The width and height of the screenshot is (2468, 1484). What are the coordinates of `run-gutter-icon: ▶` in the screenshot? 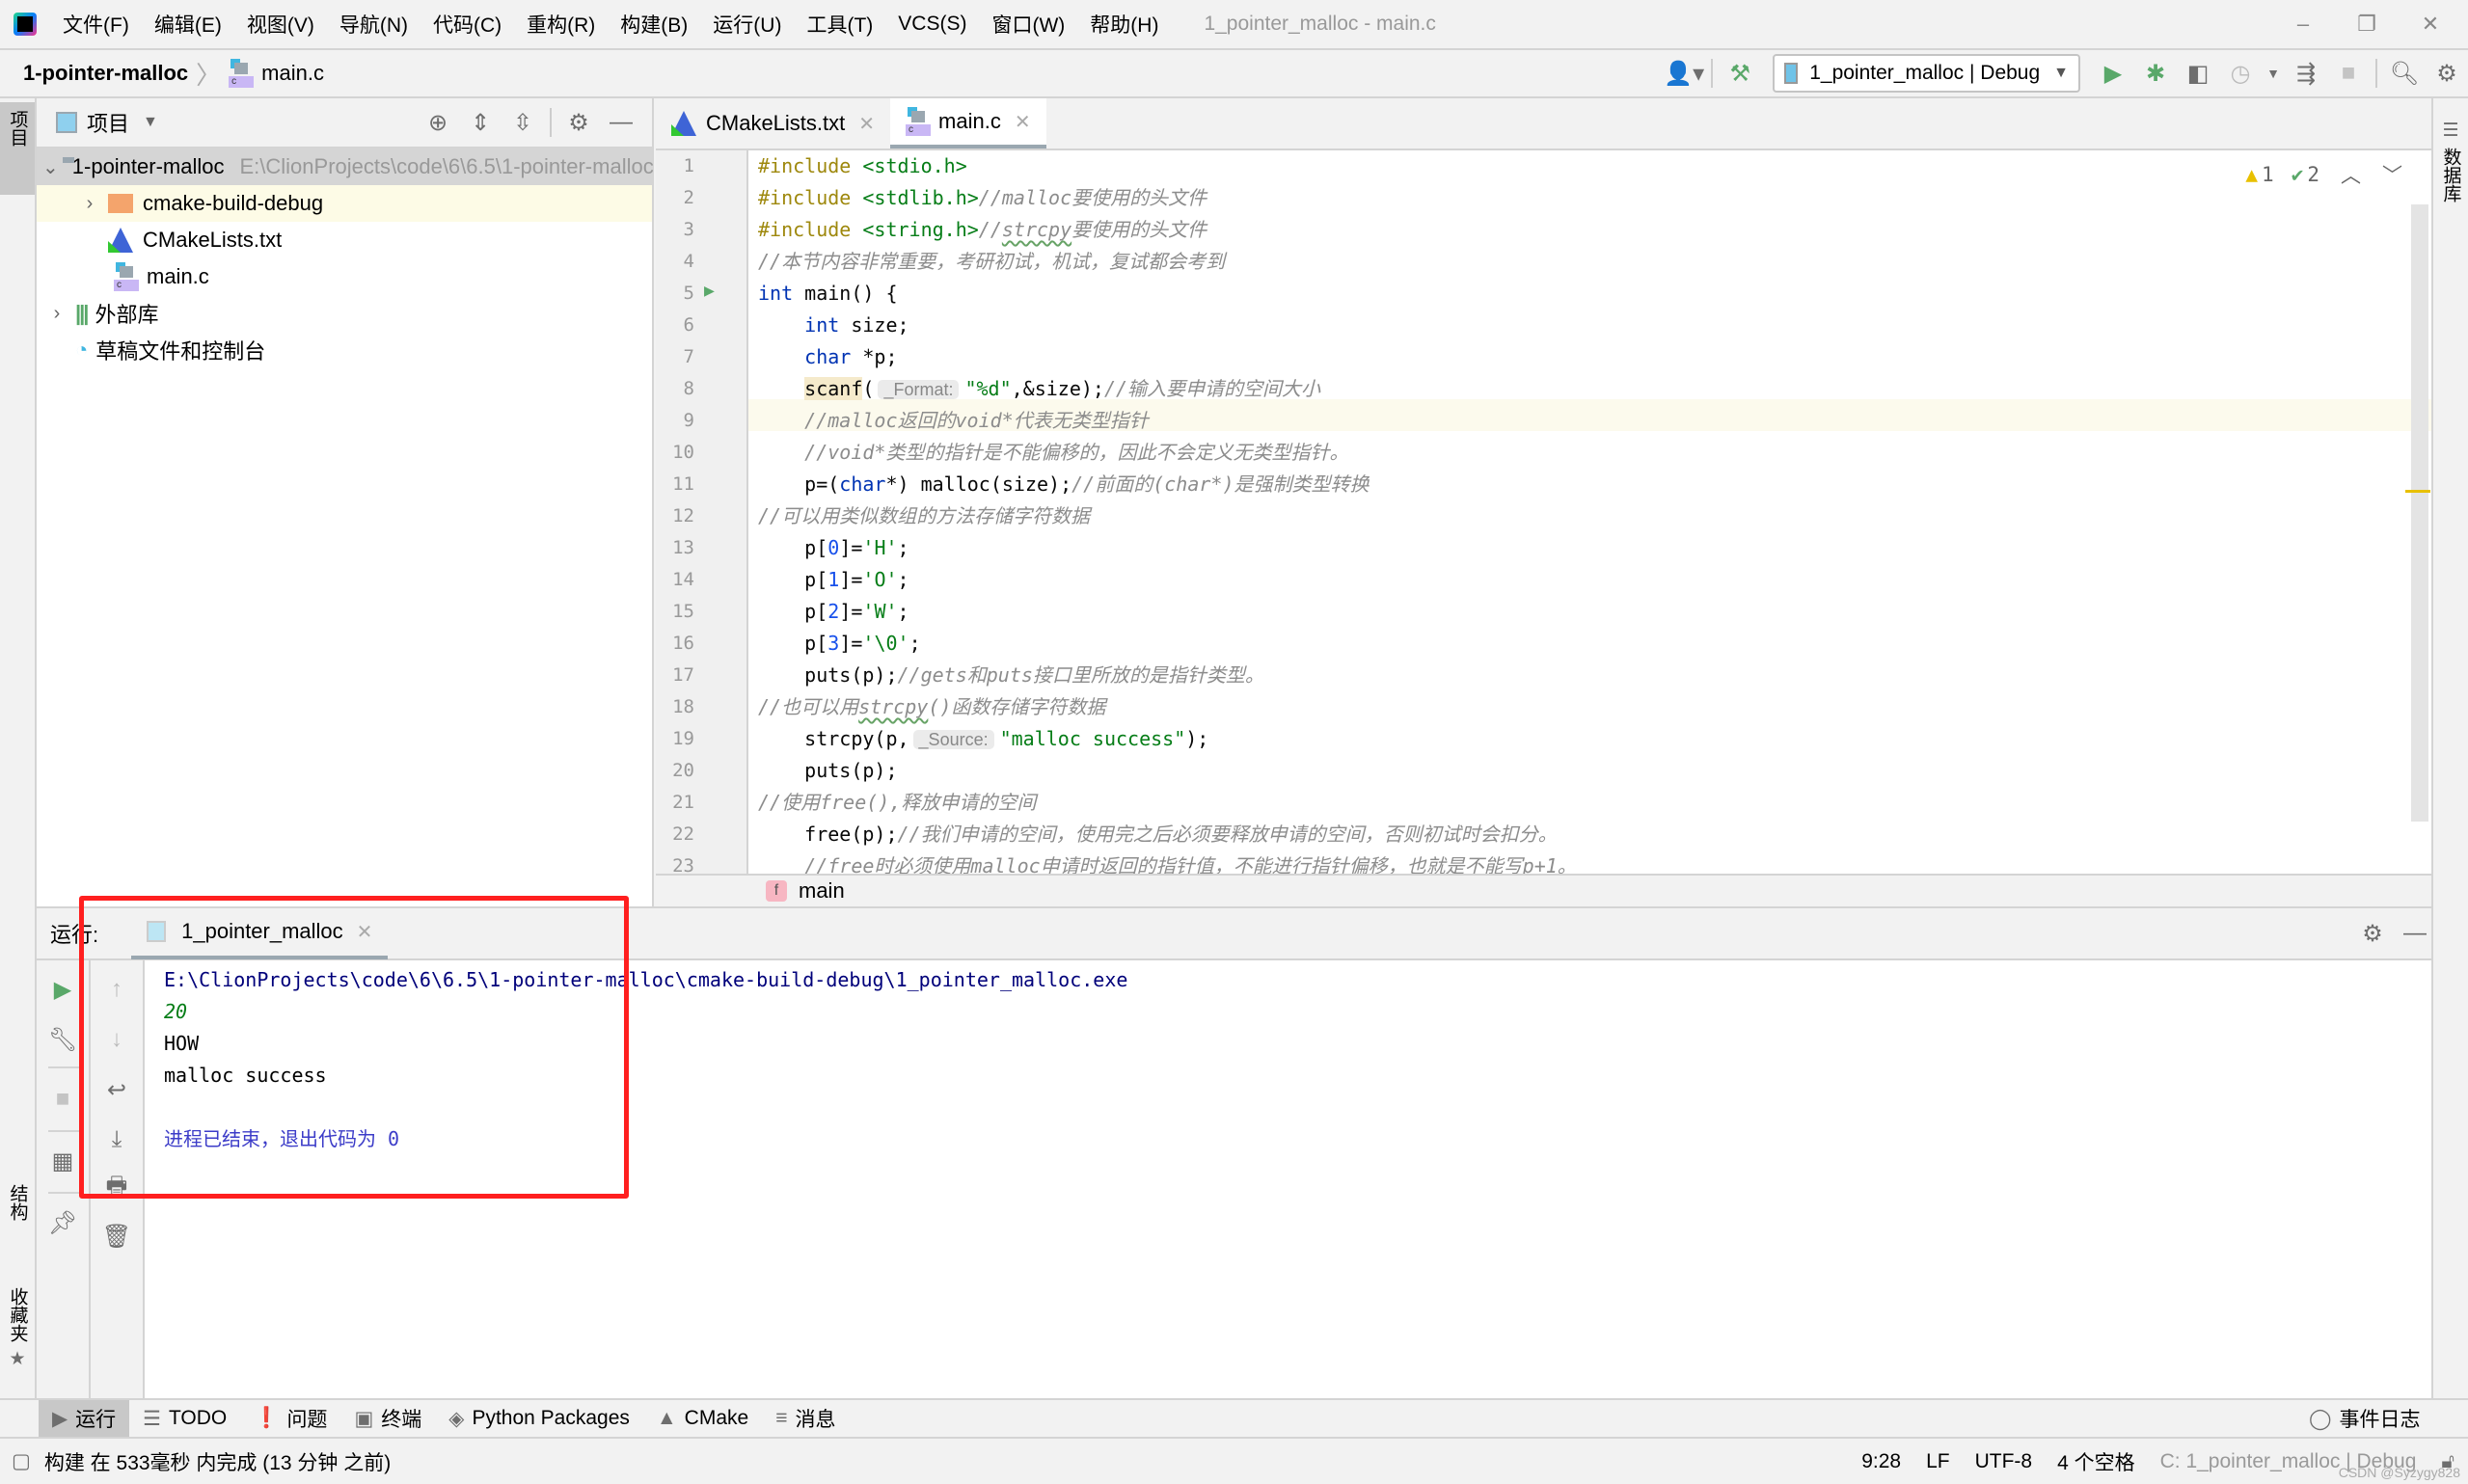 It's located at (709, 291).